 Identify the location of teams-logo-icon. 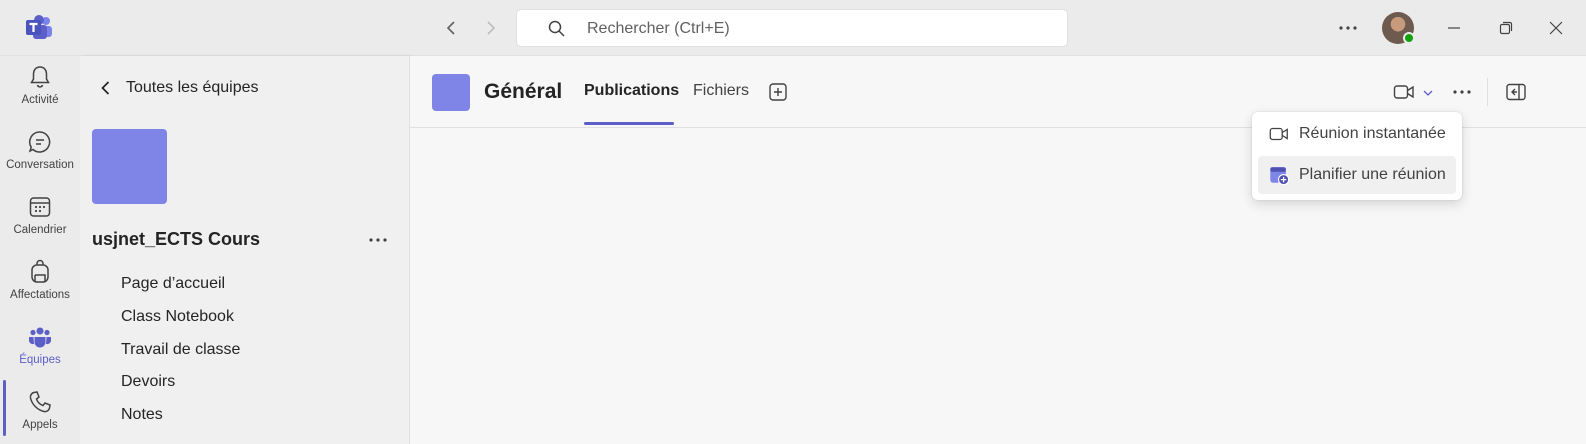
(39, 28).